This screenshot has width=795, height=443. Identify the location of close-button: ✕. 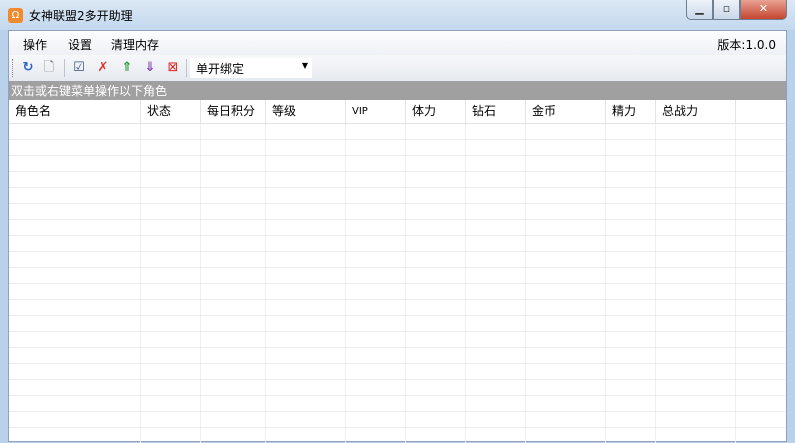
(763, 10).